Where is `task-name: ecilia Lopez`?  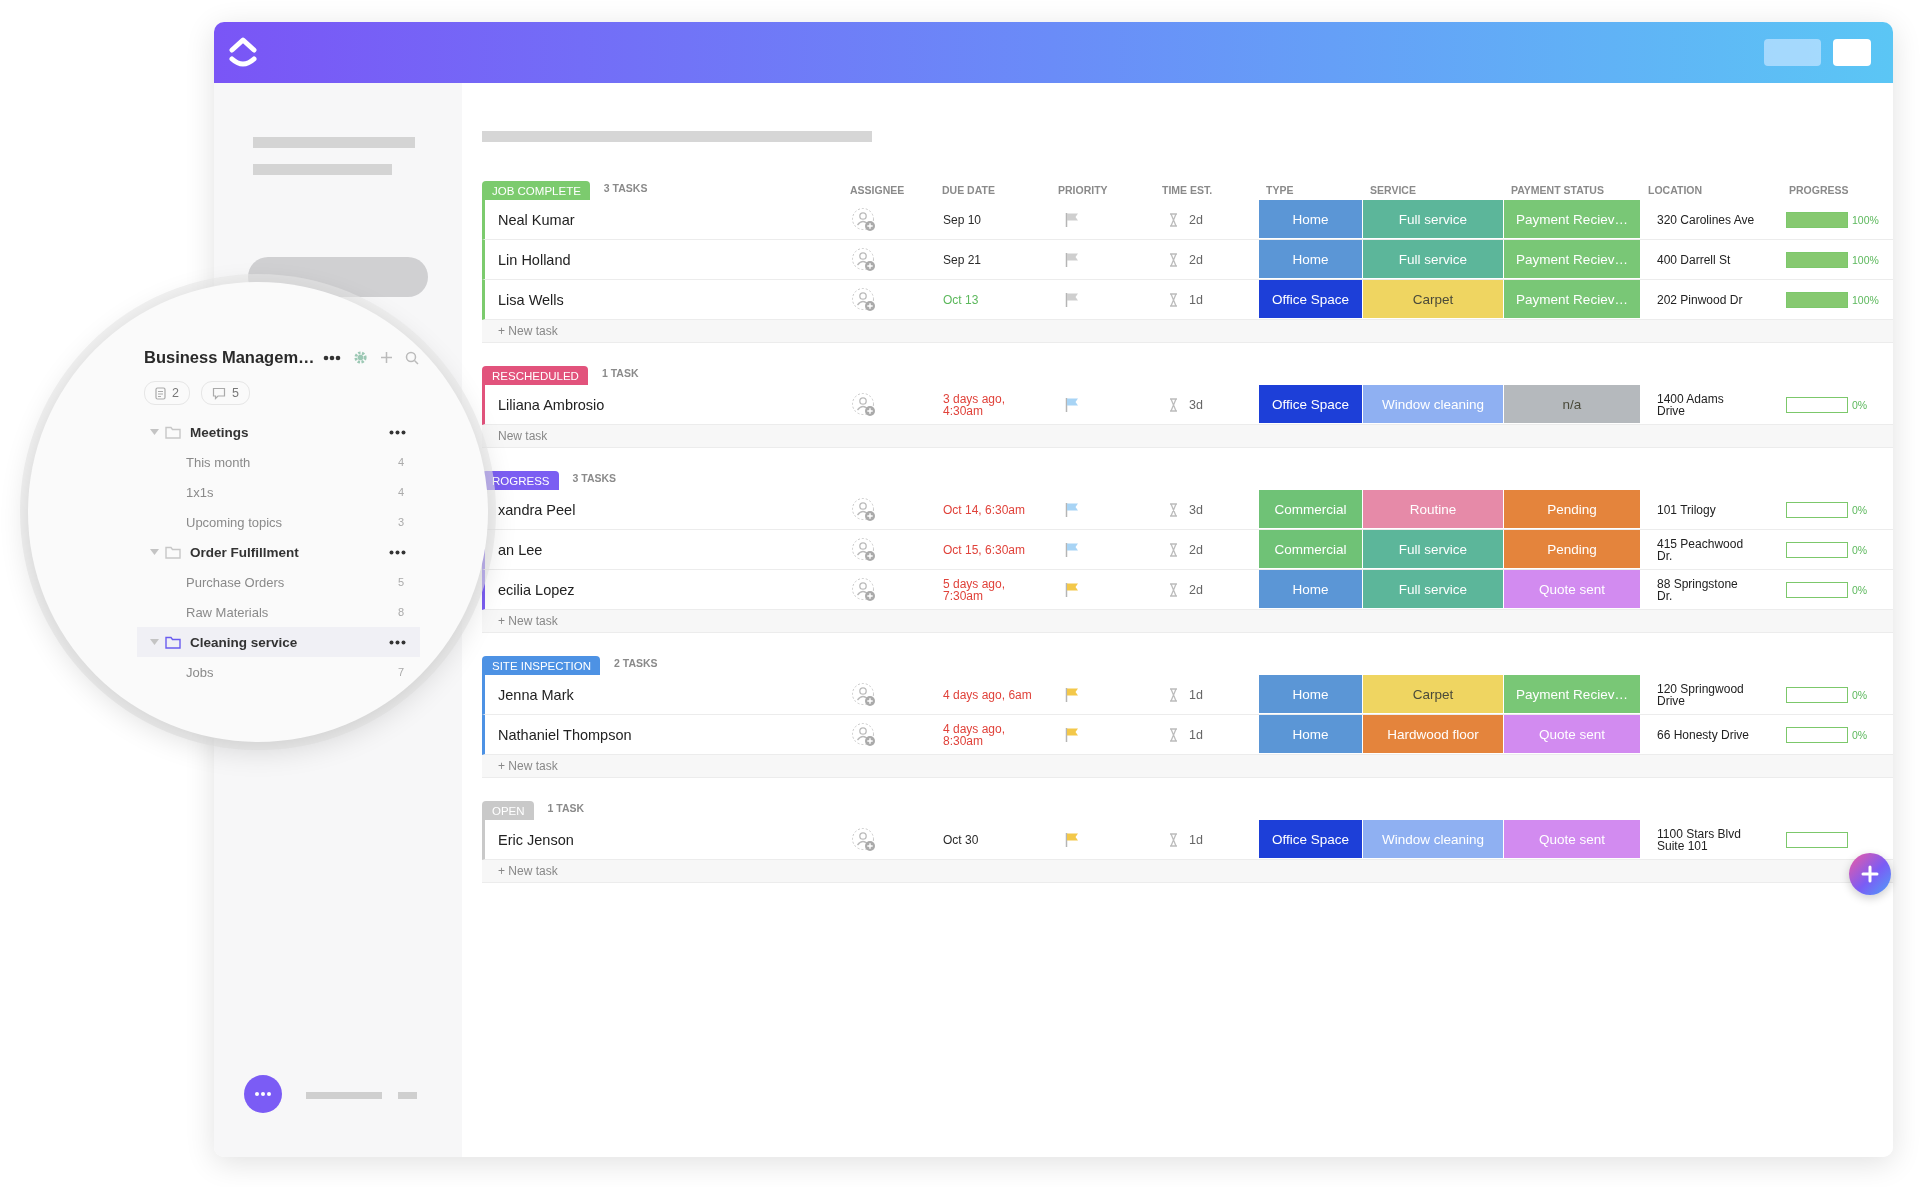
task-name: ecilia Lopez is located at coordinates (536, 589).